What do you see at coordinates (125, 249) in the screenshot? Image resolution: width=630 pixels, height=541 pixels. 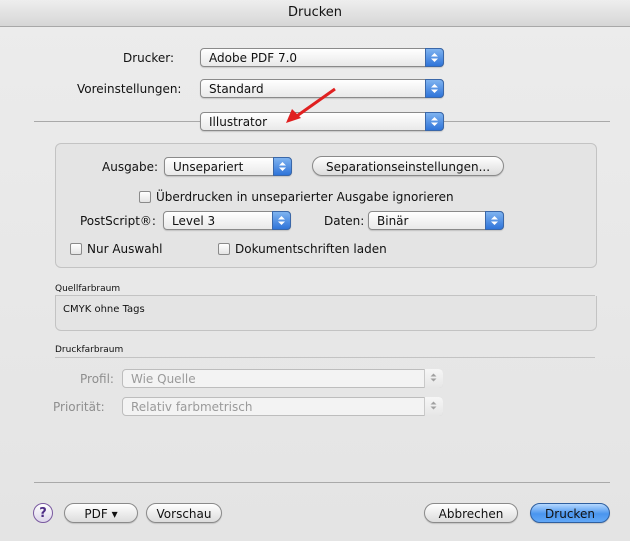 I see `selection-only-label: Nur Auswahl` at bounding box center [125, 249].